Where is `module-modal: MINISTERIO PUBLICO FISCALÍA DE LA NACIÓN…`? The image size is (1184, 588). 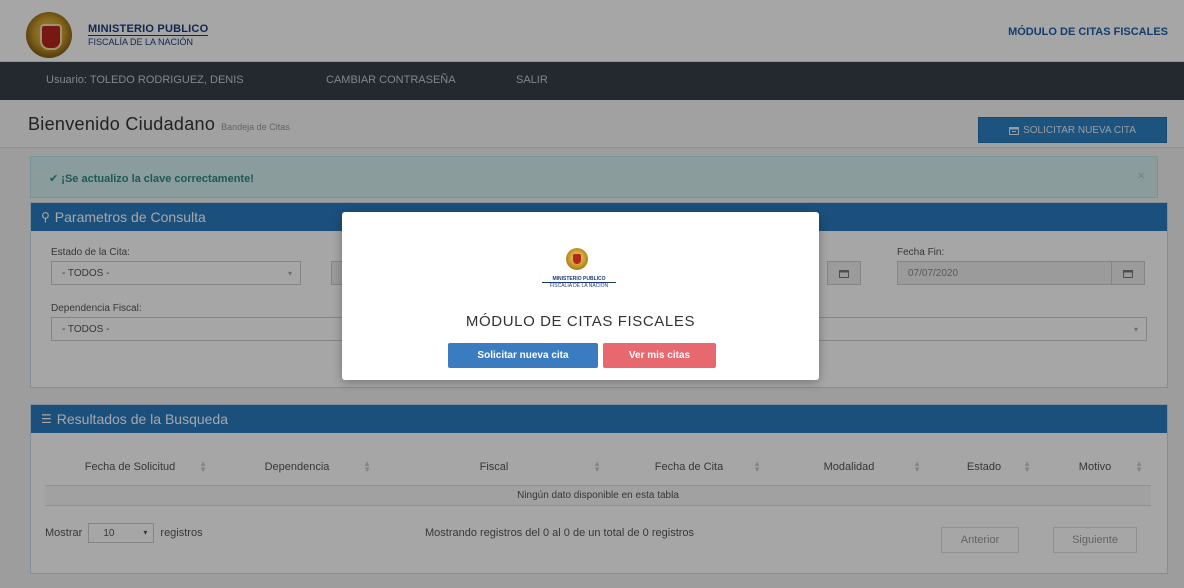 module-modal: MINISTERIO PUBLICO FISCALÍA DE LA NACIÓN… is located at coordinates (580, 296).